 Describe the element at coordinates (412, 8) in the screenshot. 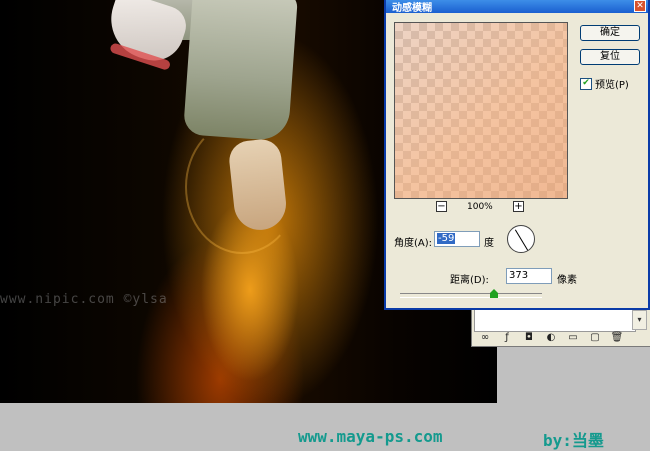

I see `dialog-title: 动感模糊` at that location.